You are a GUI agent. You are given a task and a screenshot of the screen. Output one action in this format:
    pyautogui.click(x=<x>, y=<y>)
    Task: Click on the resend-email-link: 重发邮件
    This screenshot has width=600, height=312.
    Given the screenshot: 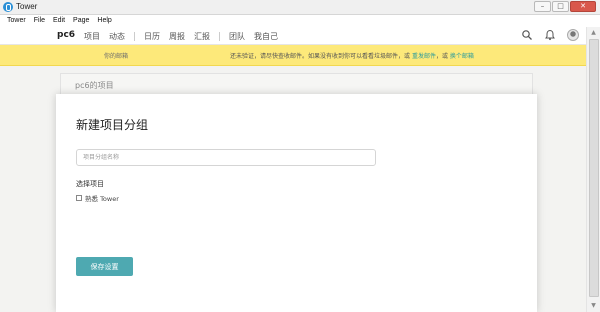 What is the action you would take?
    pyautogui.click(x=424, y=56)
    